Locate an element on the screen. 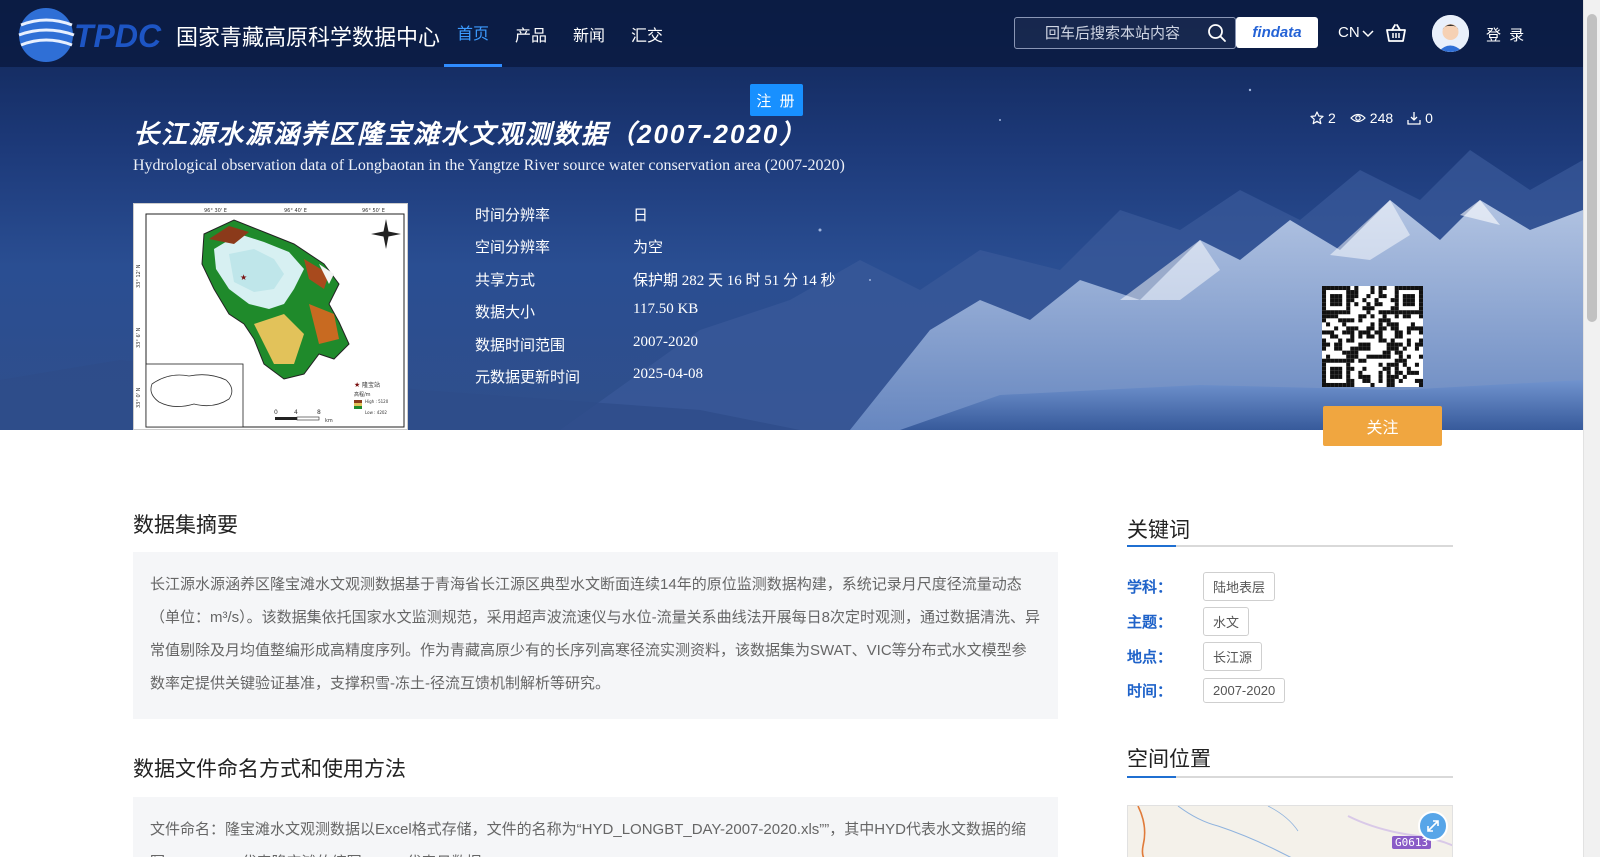  keyword-tag: 水文 is located at coordinates (1226, 621).